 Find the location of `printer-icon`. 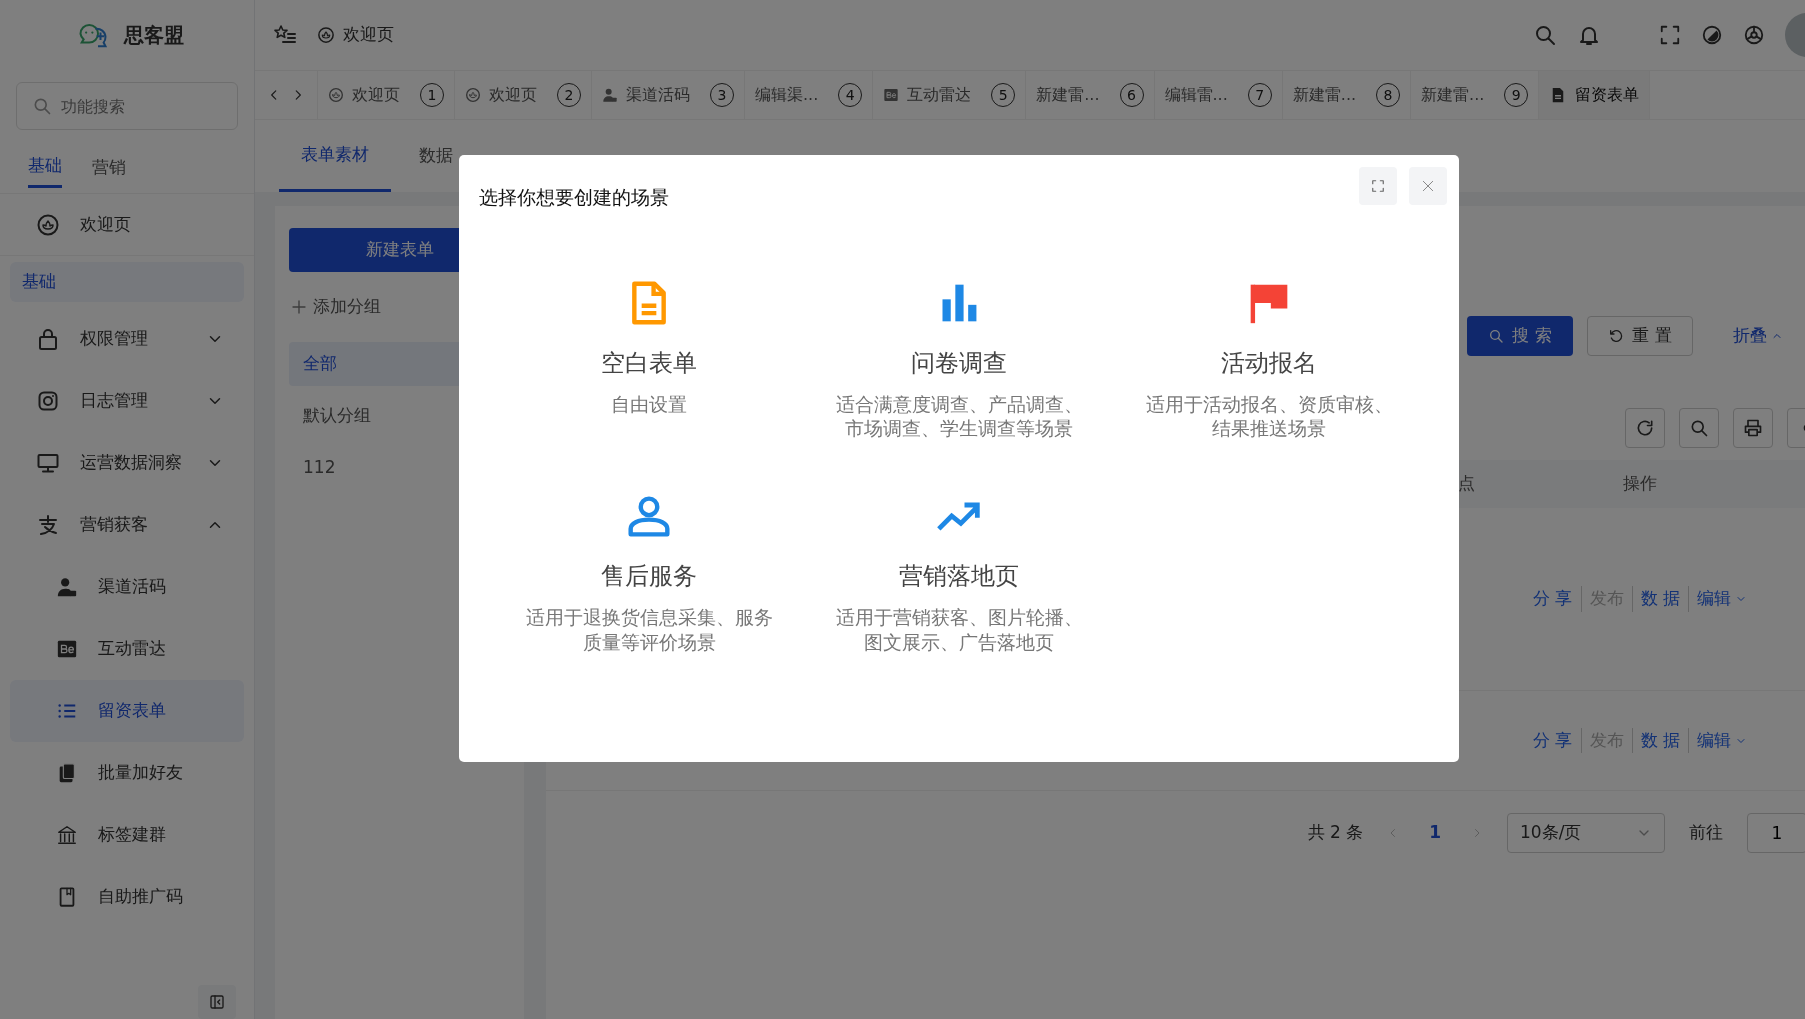

printer-icon is located at coordinates (1753, 428).